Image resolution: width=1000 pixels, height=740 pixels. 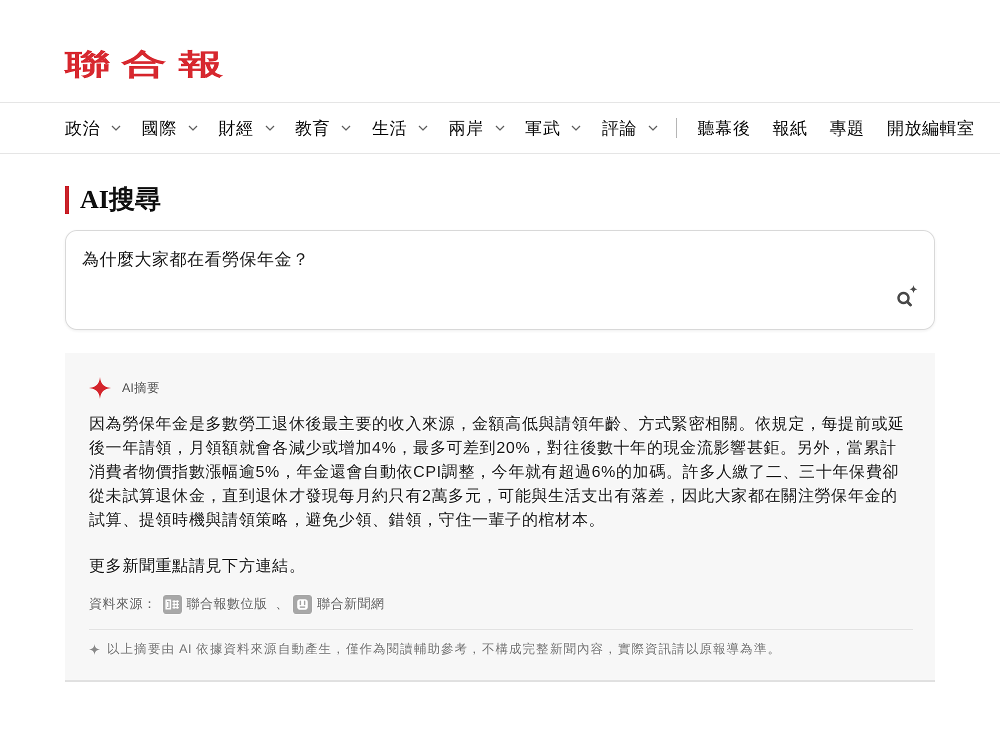 I want to click on nav-menu-item: 國際, so click(x=170, y=128).